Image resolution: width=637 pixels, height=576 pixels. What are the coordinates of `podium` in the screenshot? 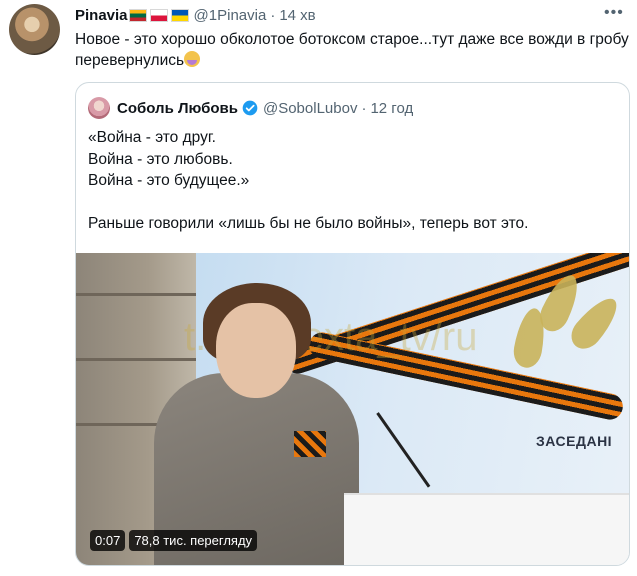 It's located at (486, 529).